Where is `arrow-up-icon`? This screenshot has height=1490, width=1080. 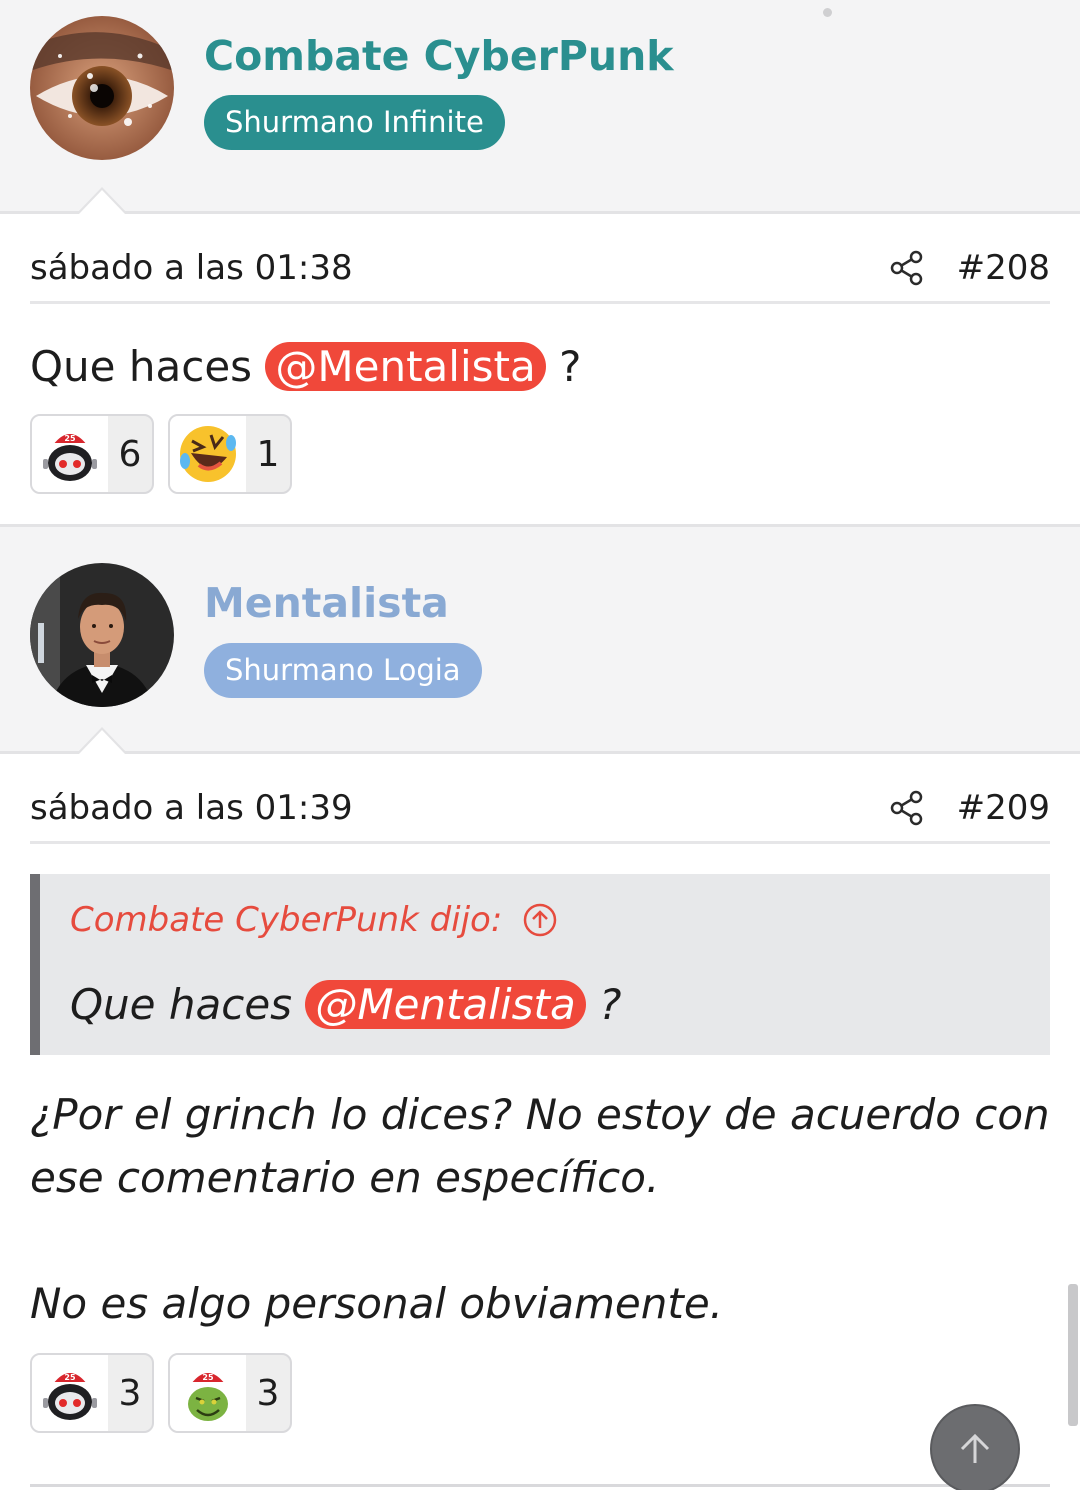
arrow-up-icon is located at coordinates (975, 1448).